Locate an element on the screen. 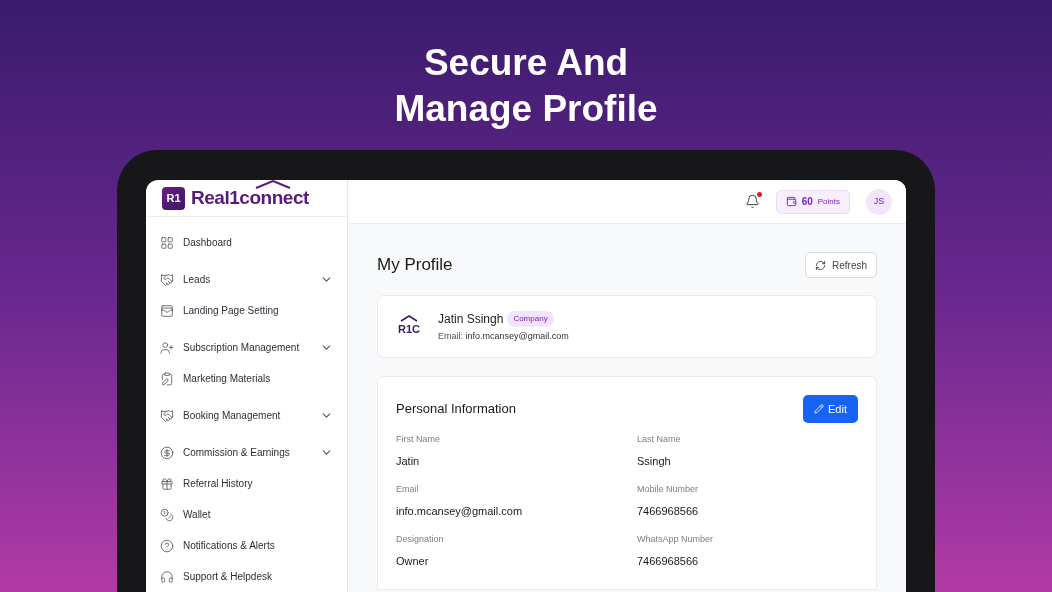  field-label: Designation is located at coordinates (420, 539).